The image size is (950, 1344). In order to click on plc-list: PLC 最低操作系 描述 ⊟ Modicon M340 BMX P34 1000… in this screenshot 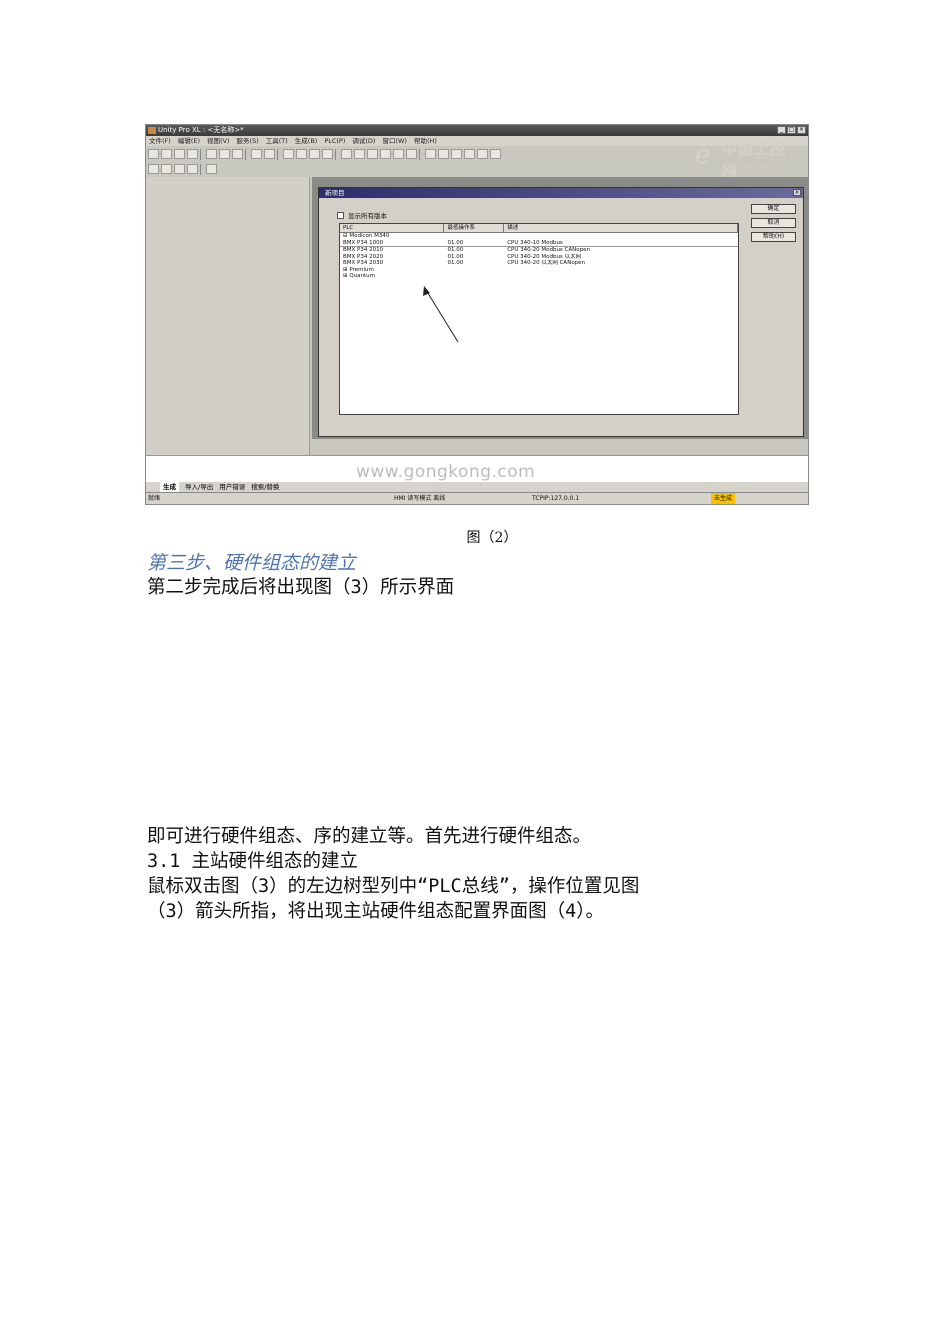, I will do `click(539, 319)`.